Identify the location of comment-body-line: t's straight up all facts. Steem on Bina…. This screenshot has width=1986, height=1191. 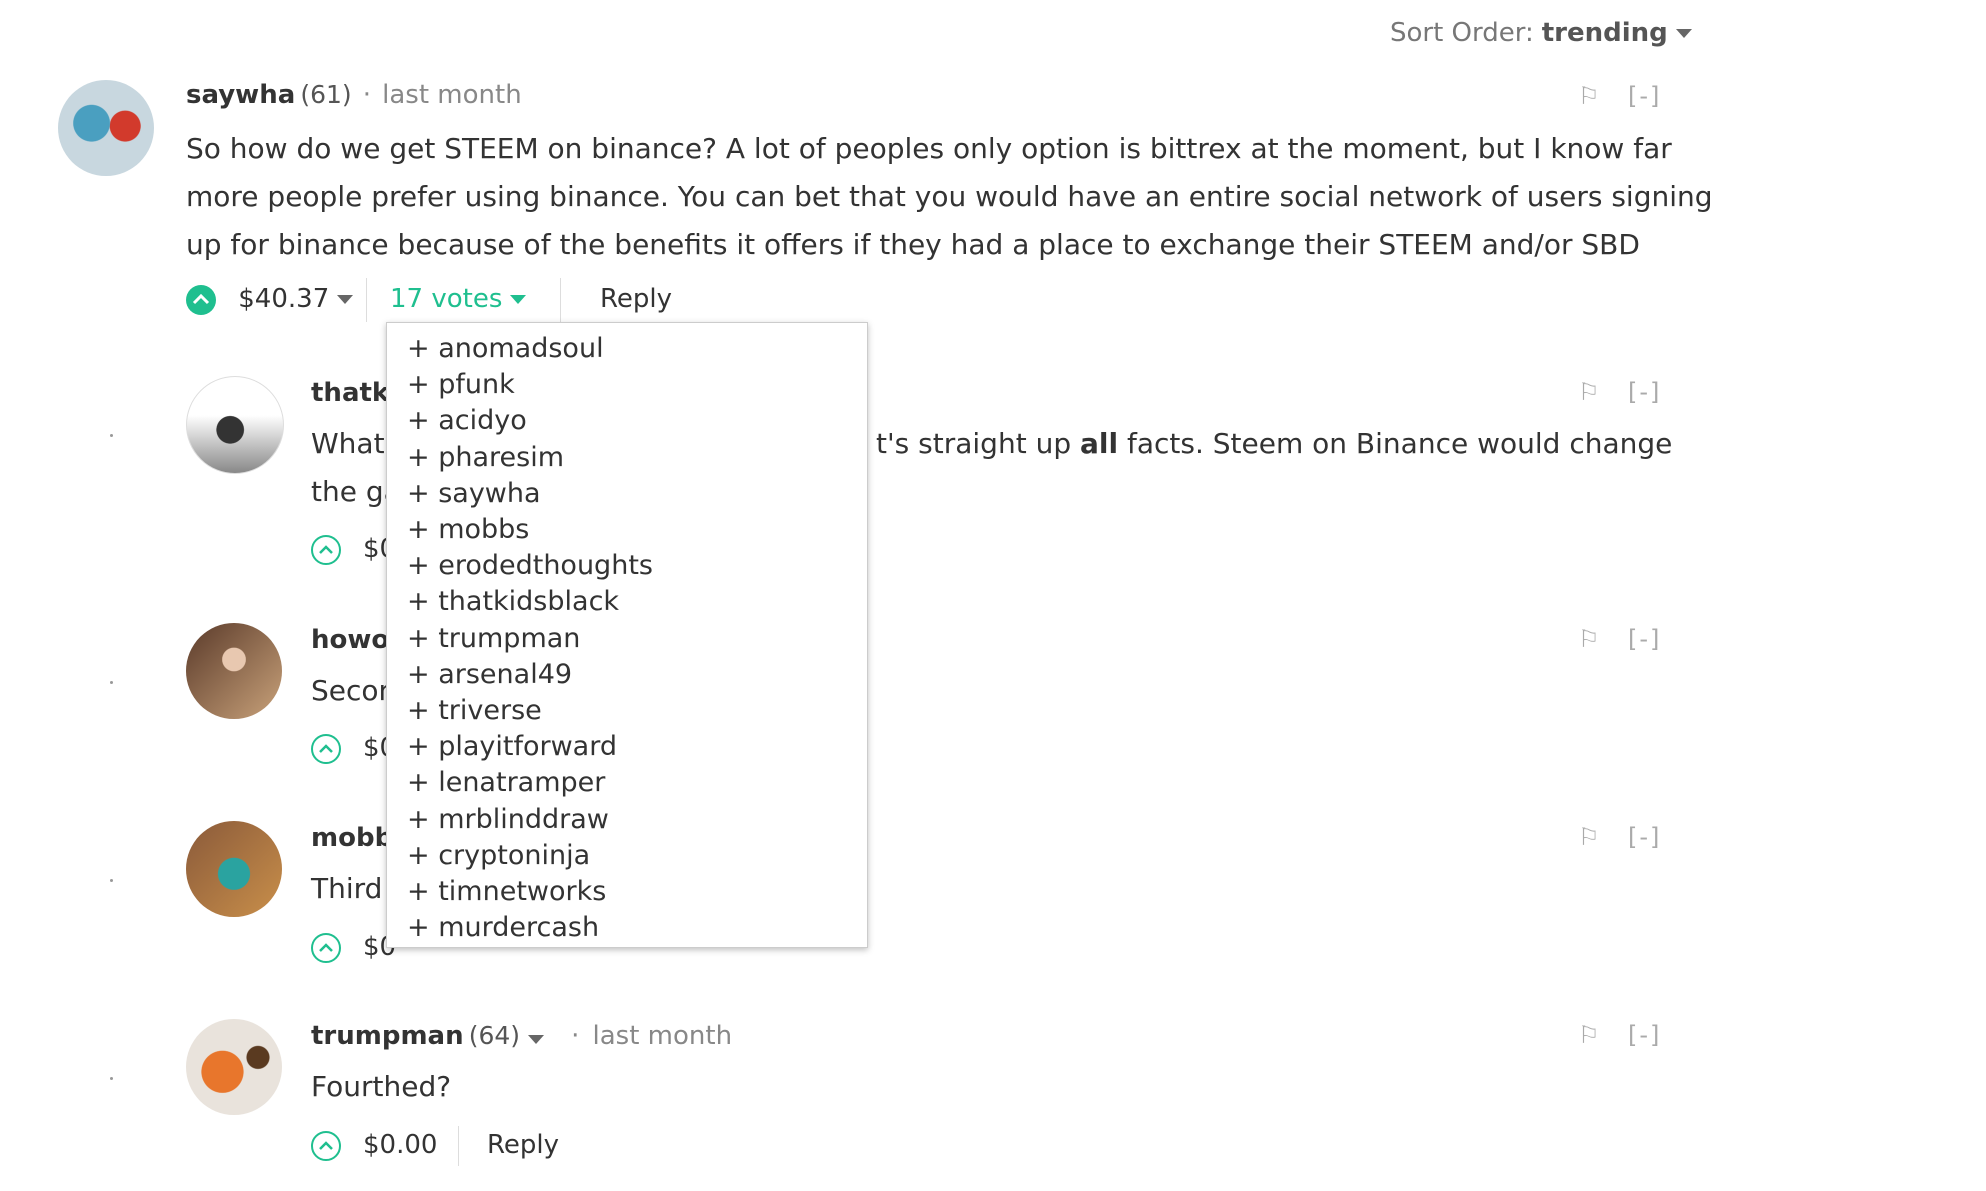
(1274, 443).